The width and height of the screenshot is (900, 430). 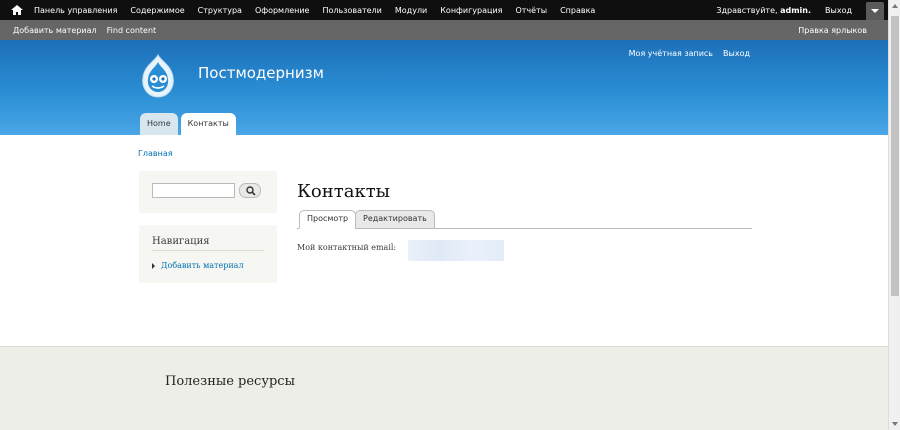 I want to click on nav-item-label: Добавить материал, so click(x=202, y=265).